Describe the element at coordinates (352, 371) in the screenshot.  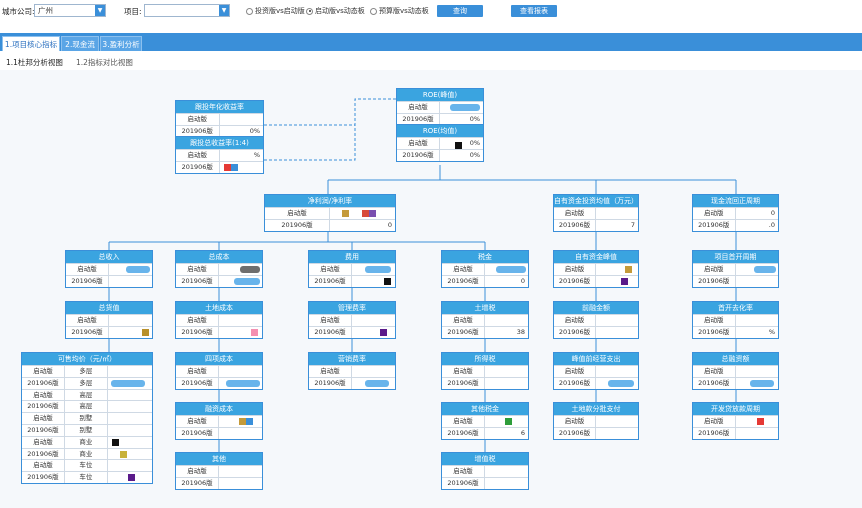
I see `node-sales-rate: 营销费率 启动版 201906版` at that location.